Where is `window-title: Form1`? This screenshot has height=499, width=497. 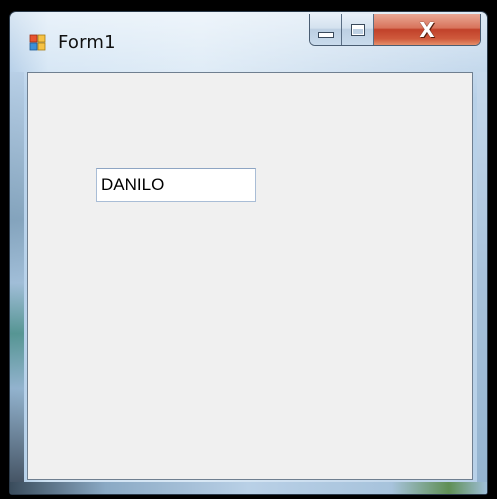 window-title: Form1 is located at coordinates (87, 42).